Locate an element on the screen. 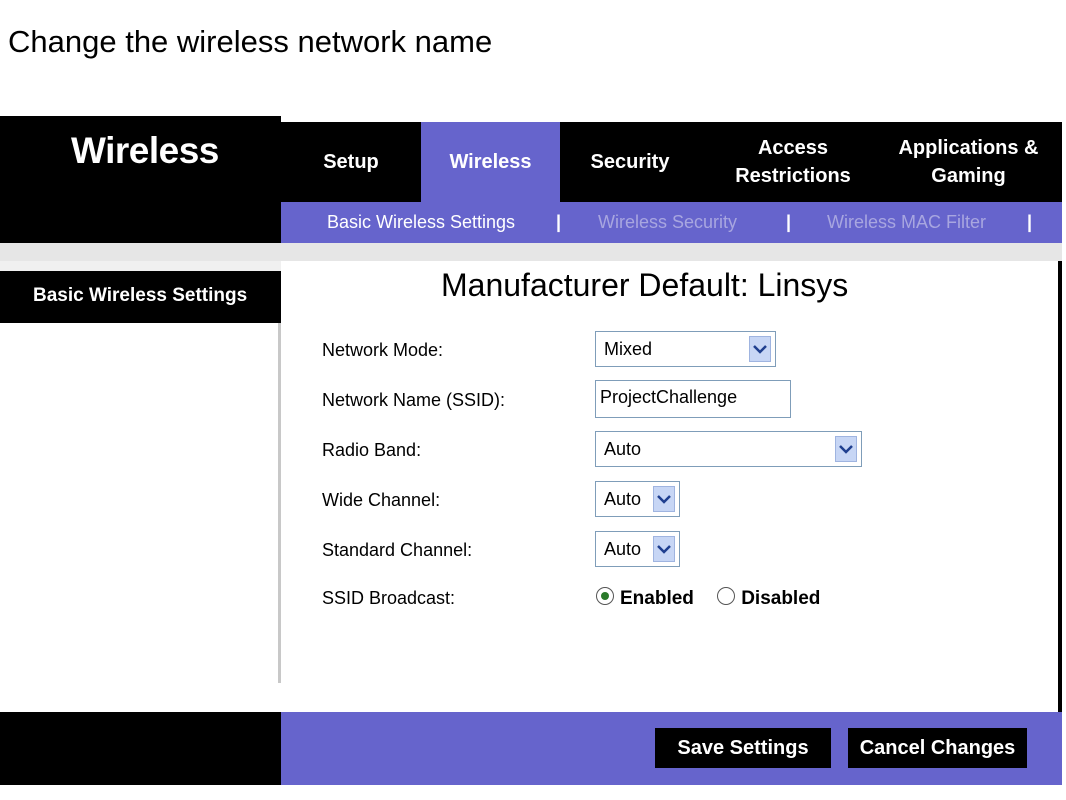  side-section-bar: Basic Wireless Settings is located at coordinates (140, 297).